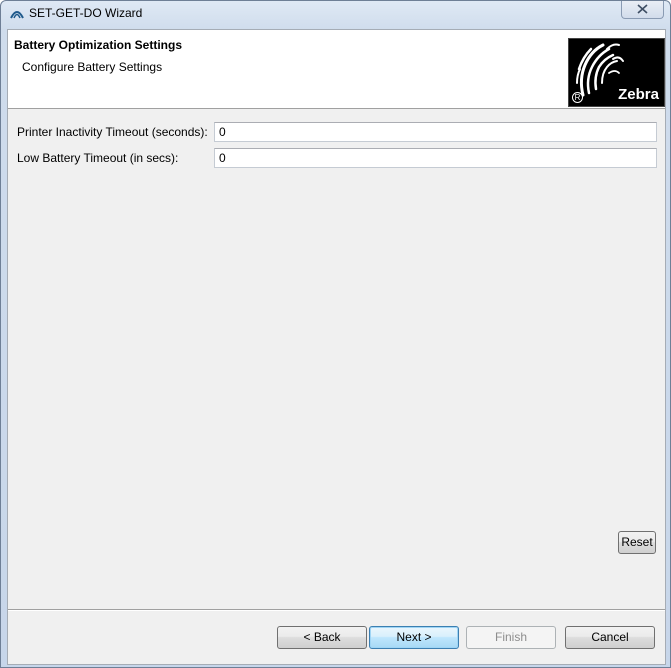  Describe the element at coordinates (92, 67) in the screenshot. I see `page-subtitle: Configure Battery Settings` at that location.